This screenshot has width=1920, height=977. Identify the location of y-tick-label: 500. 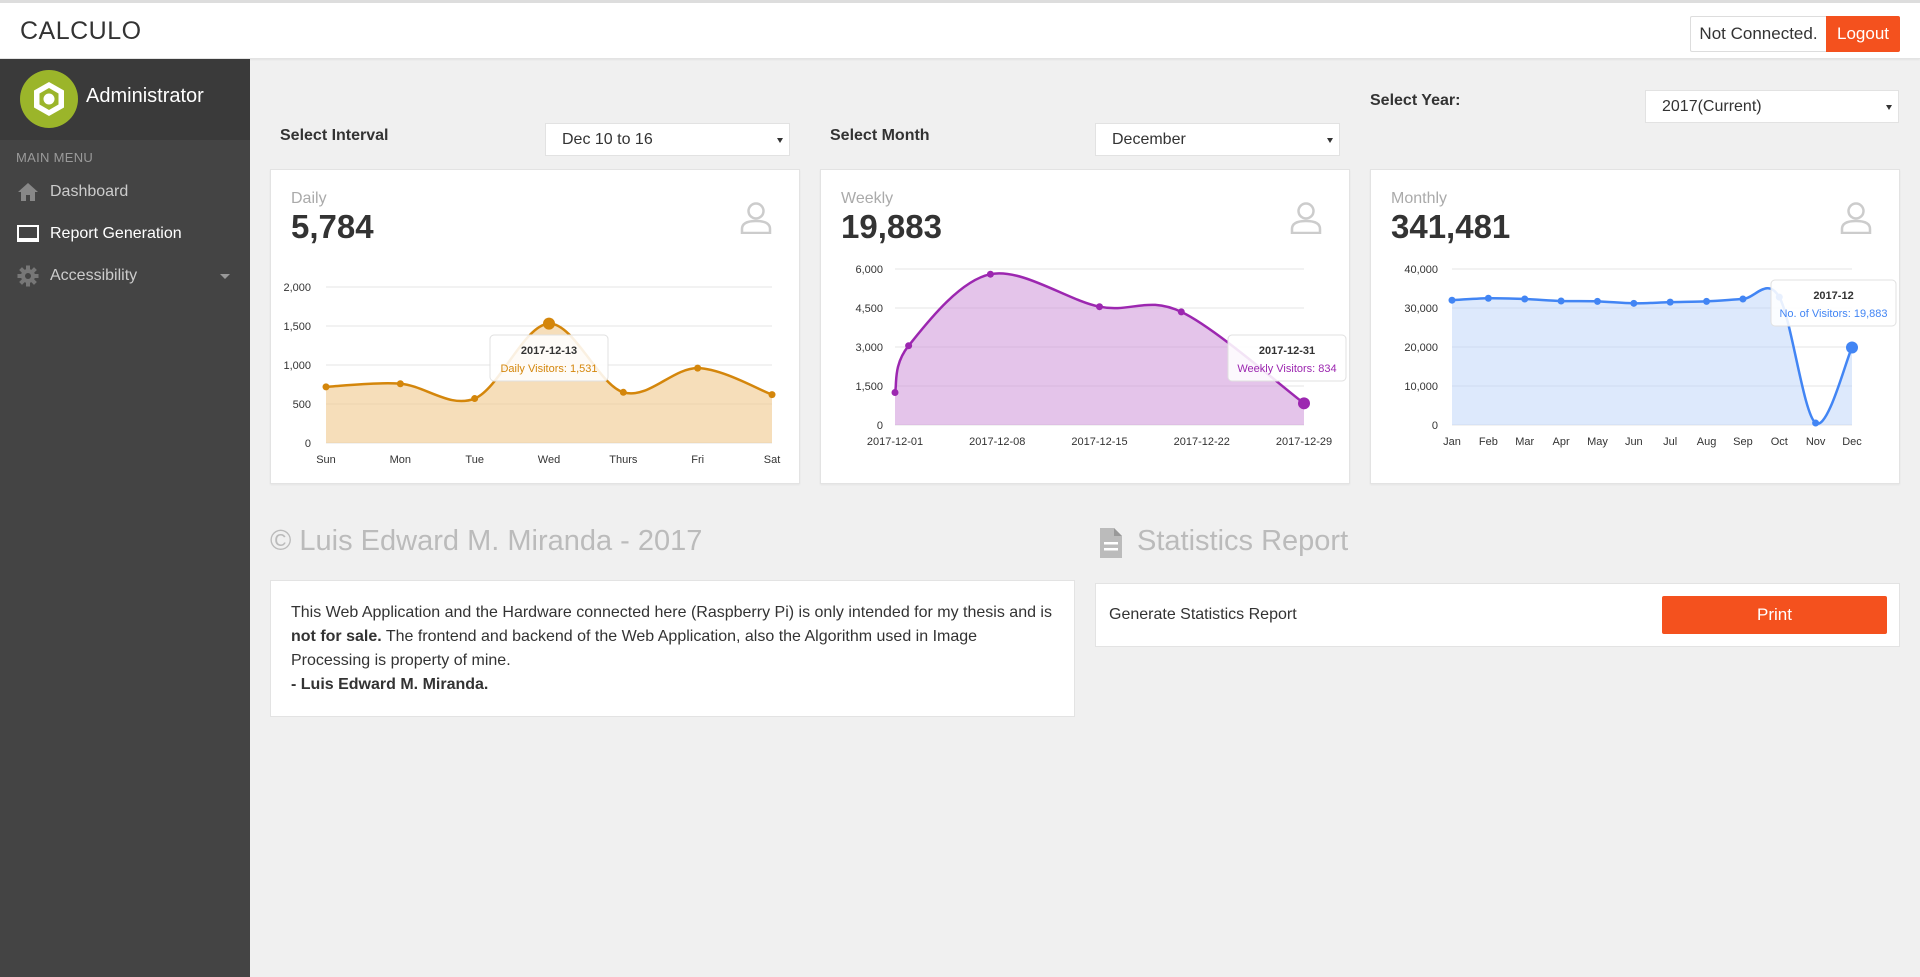
(302, 405).